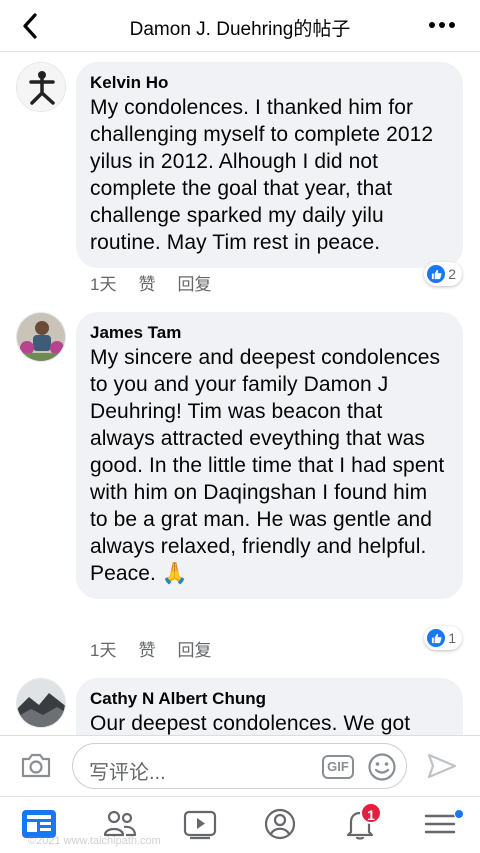 This screenshot has height=853, width=480. What do you see at coordinates (268, 699) in the screenshot?
I see `comment-author: Cathy N Albert Chung` at bounding box center [268, 699].